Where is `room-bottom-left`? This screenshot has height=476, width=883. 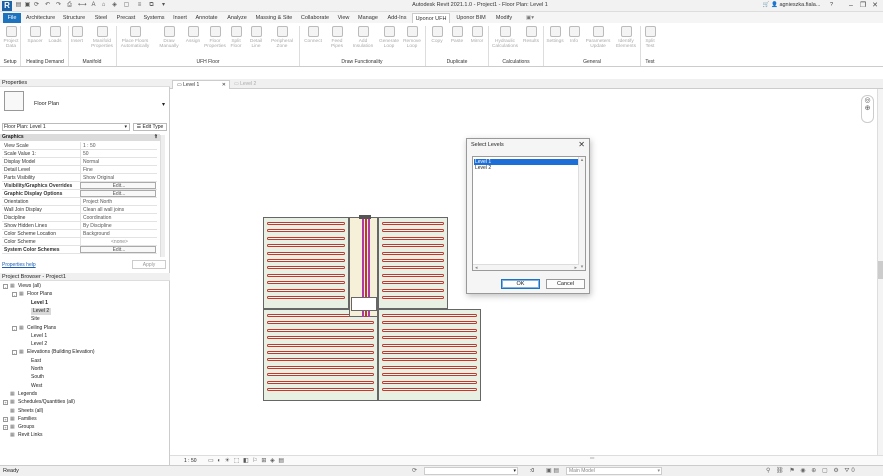 room-bottom-left is located at coordinates (320, 355).